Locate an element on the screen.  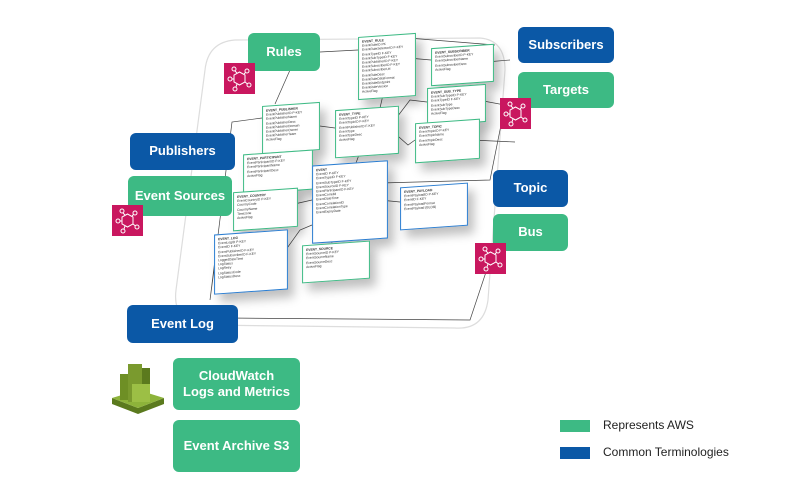
targets-label: Targets is located at coordinates (566, 90).